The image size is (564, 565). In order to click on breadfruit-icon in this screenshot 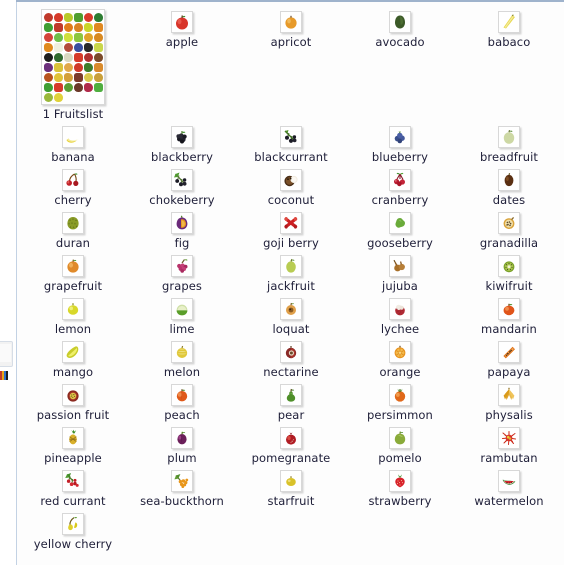, I will do `click(509, 137)`.